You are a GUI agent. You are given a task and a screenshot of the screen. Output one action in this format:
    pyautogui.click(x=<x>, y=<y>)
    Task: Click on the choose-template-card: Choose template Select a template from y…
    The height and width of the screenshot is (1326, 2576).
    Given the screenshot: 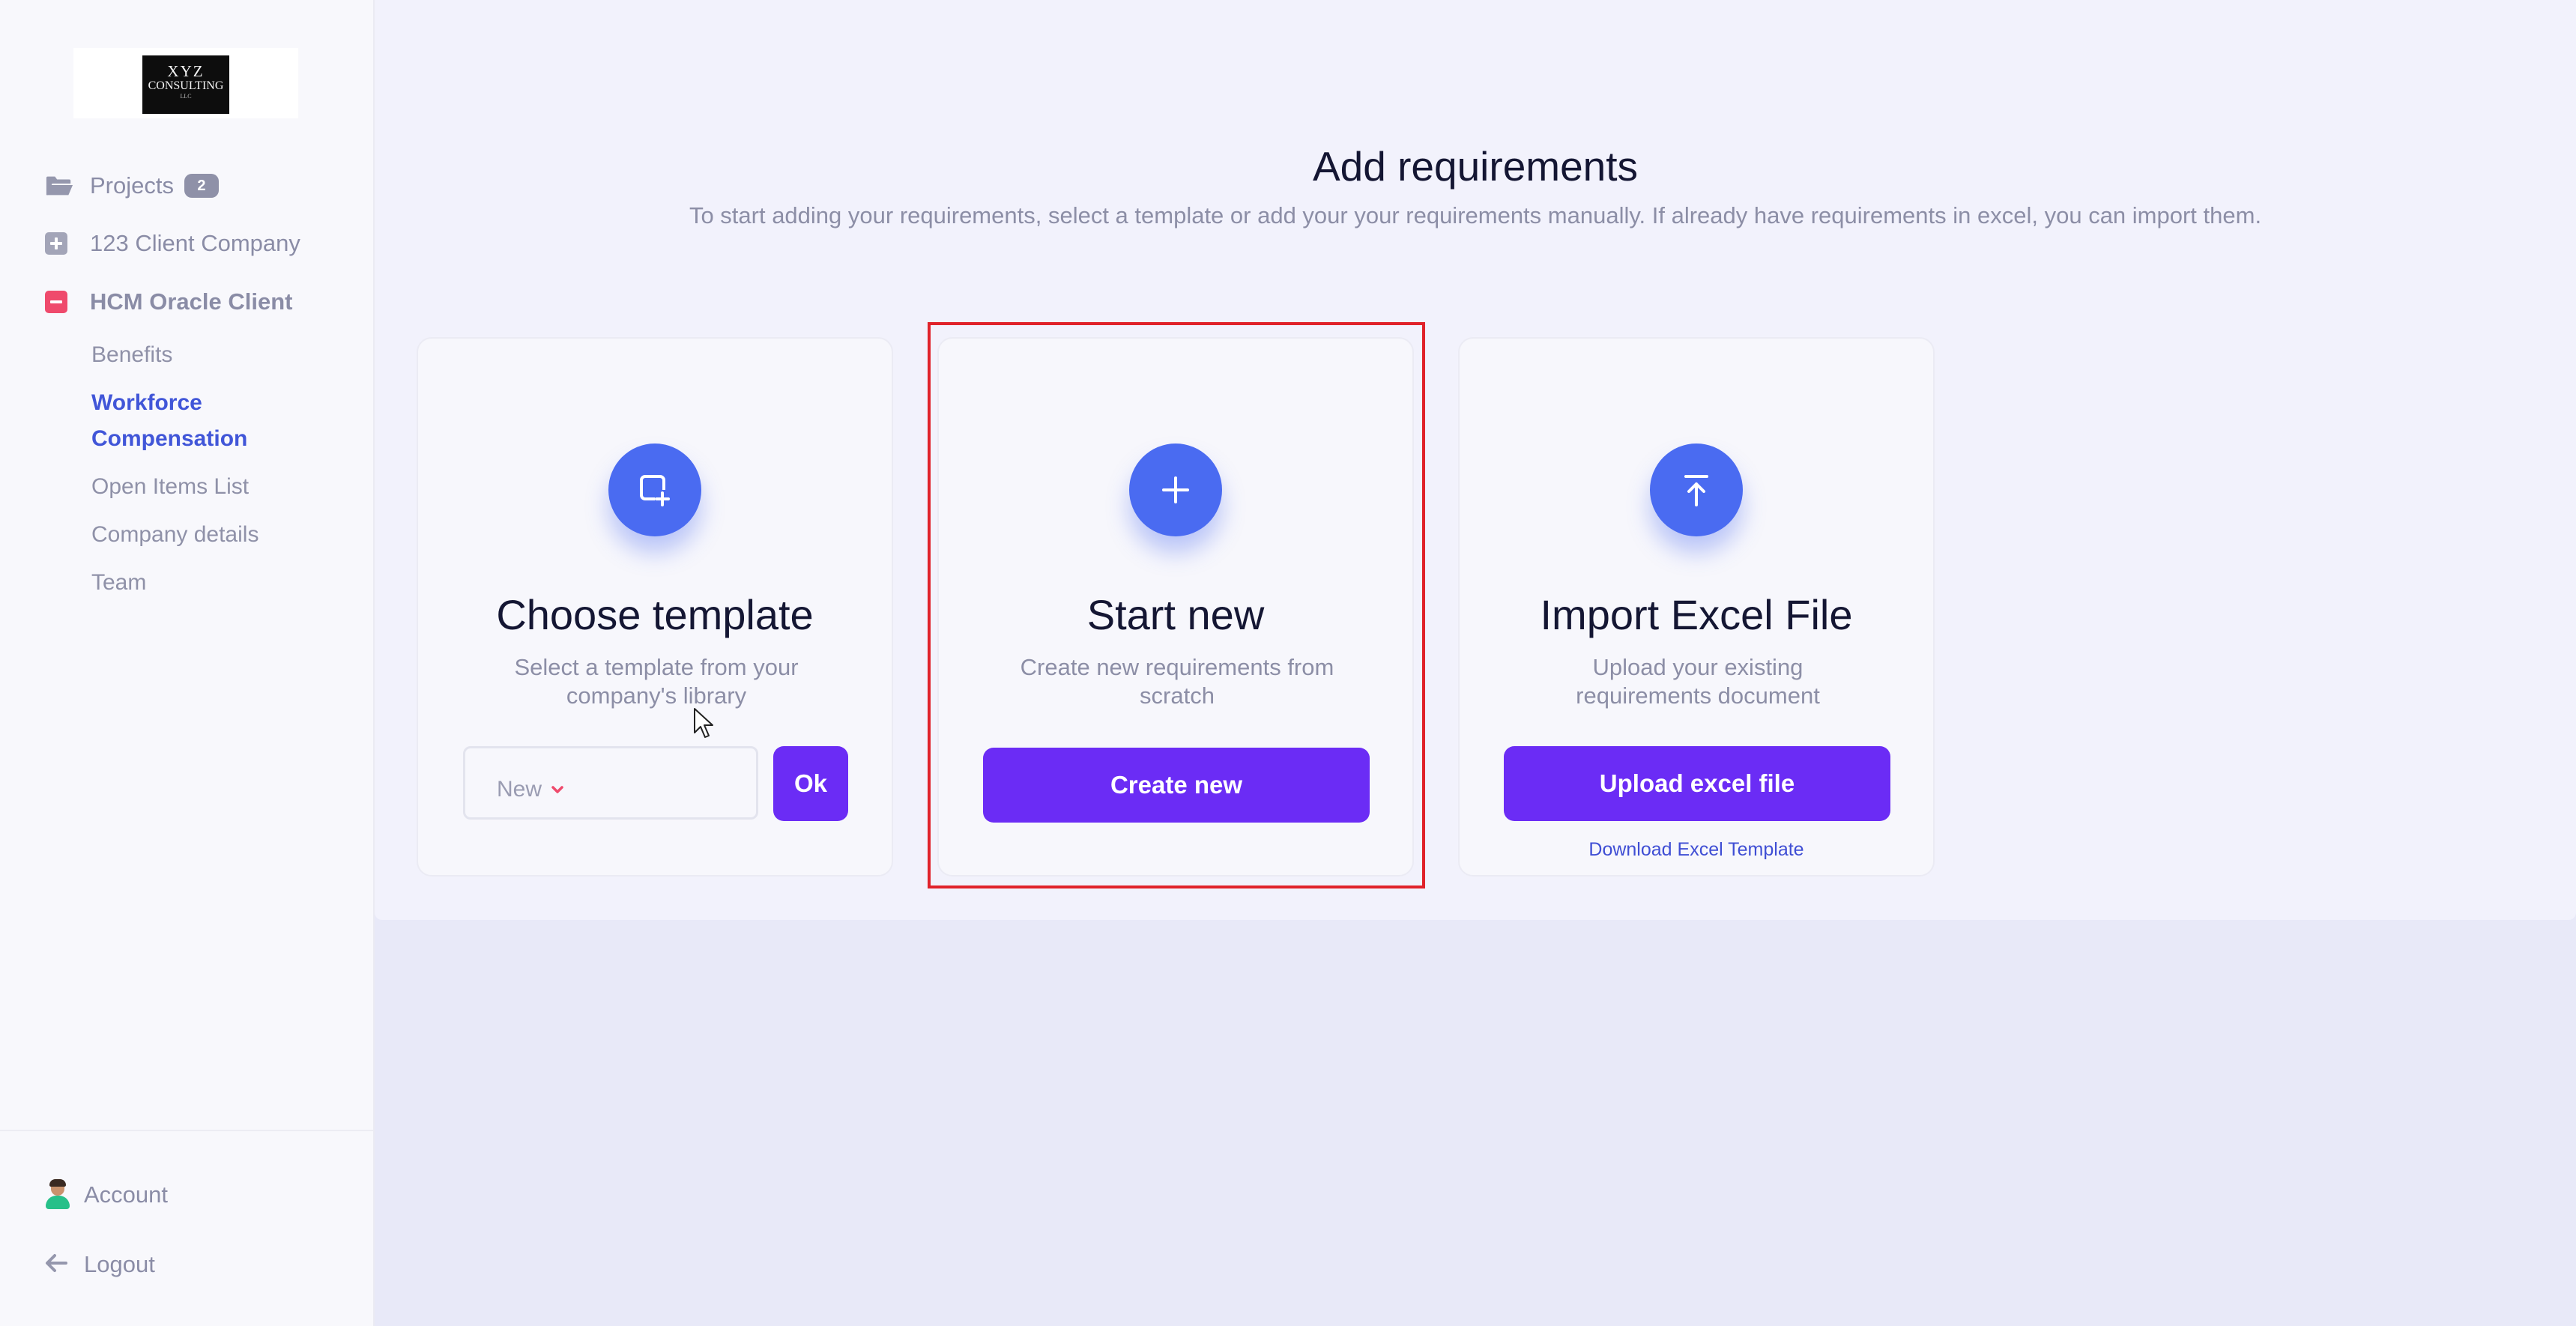 What is the action you would take?
    pyautogui.click(x=655, y=607)
    